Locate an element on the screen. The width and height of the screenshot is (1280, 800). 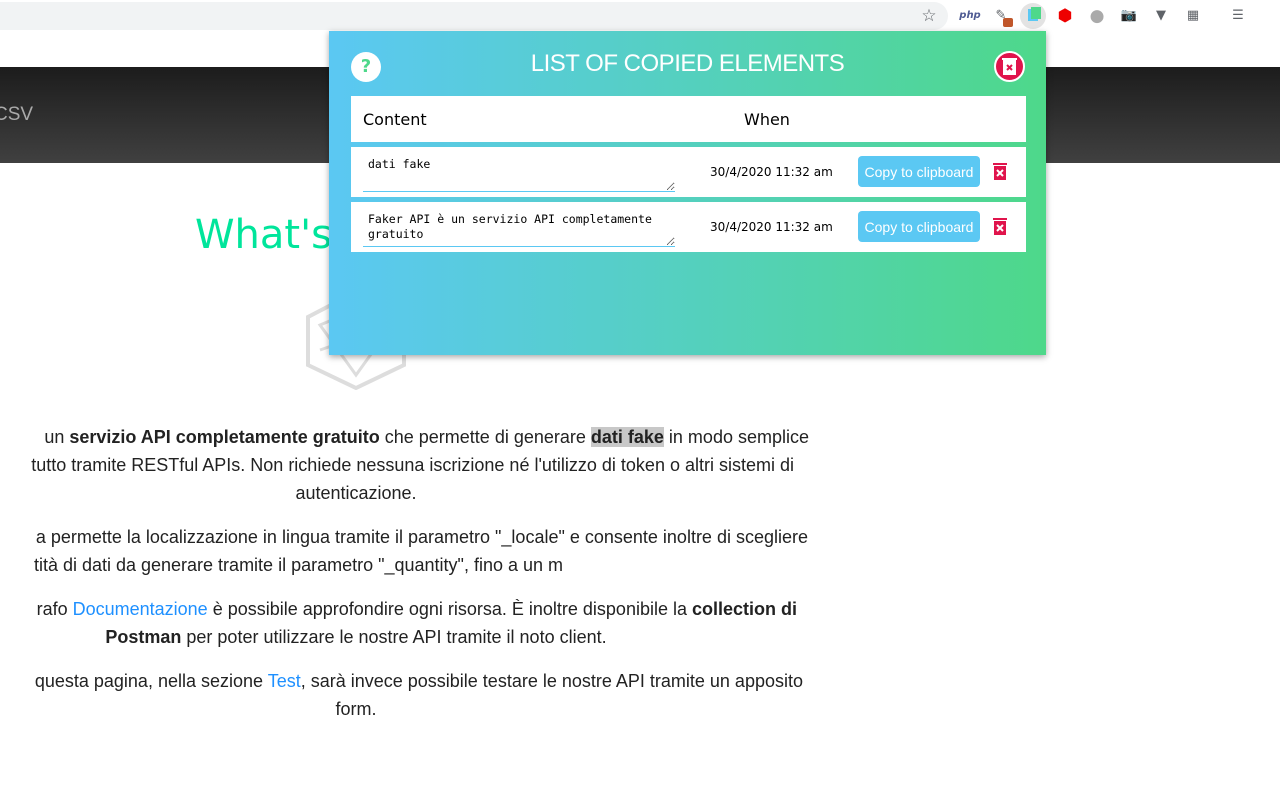
browser-toolbar: ☆ php ✎ ⬢ ● 📷 ▼ ▦ ☰ is located at coordinates (640, 16).